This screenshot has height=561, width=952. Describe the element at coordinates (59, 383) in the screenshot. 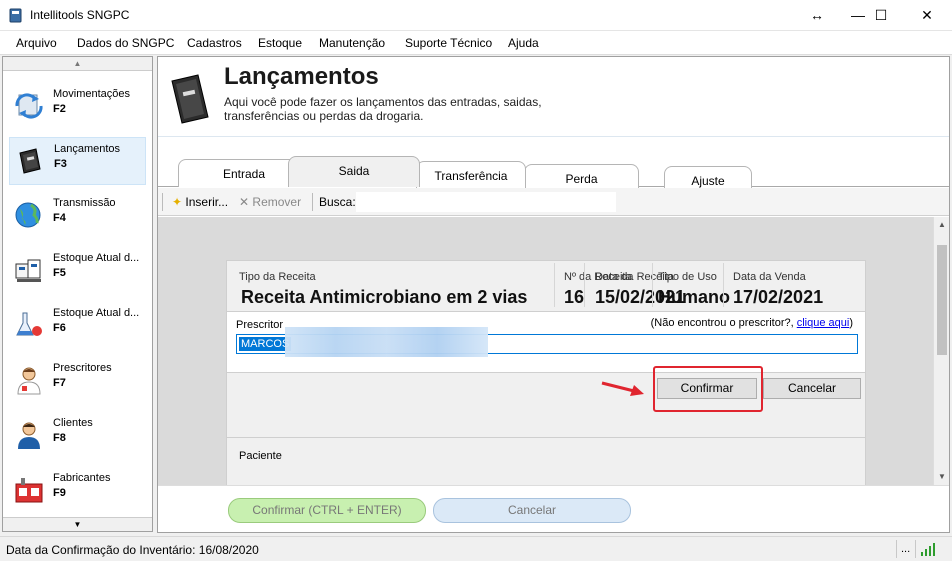

I see `sidebar-item-shortcut: F7` at that location.